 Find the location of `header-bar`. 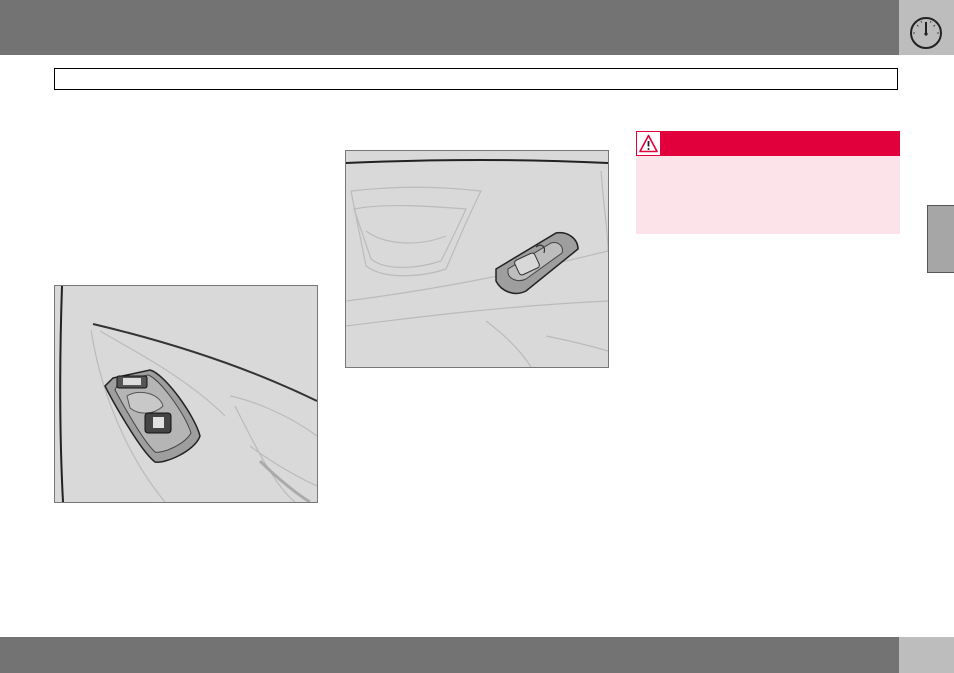

header-bar is located at coordinates (449, 27).